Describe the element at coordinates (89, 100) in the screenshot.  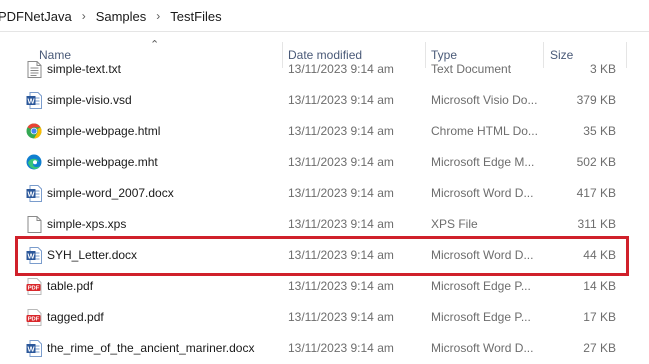
I see `file-name: simple-visio.vsd` at that location.